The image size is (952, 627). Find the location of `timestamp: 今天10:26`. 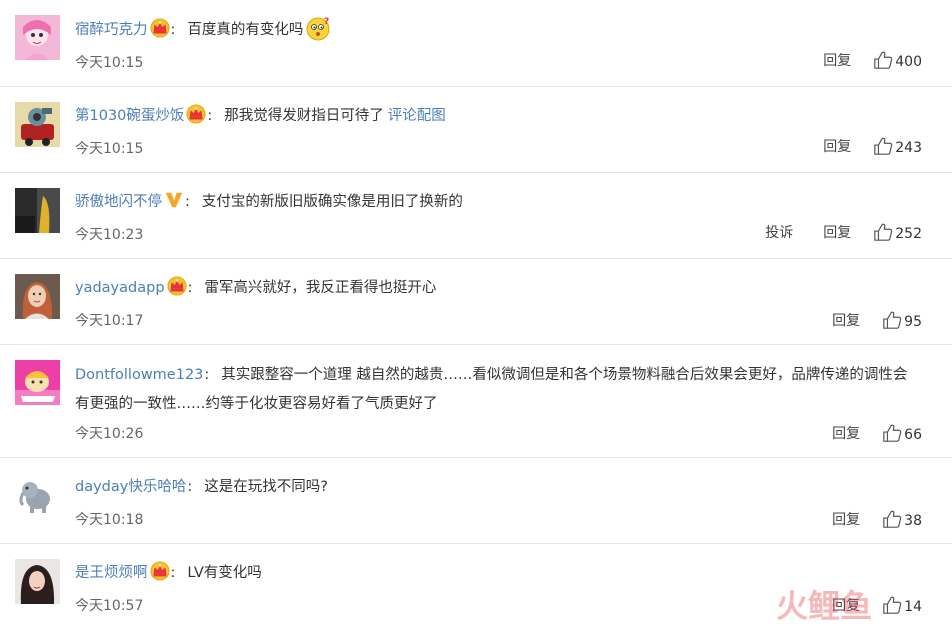

timestamp: 今天10:26 is located at coordinates (109, 434).